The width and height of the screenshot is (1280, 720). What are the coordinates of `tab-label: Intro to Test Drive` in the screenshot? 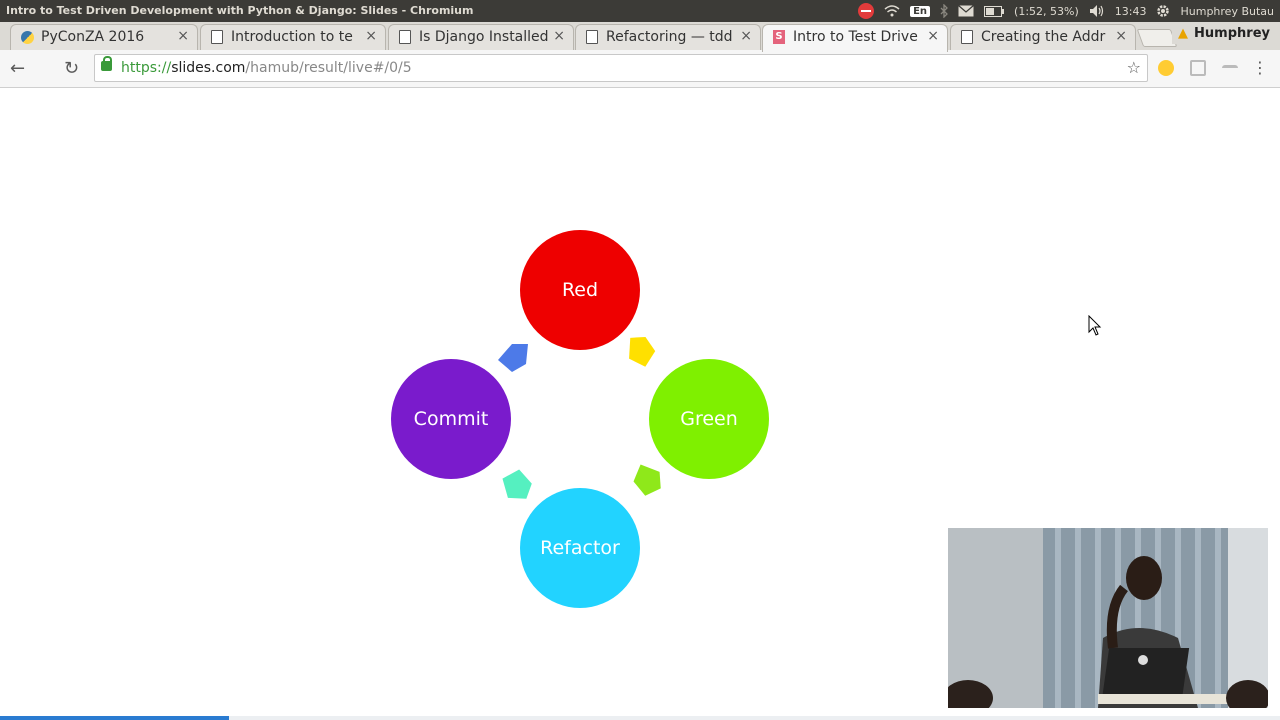 It's located at (855, 37).